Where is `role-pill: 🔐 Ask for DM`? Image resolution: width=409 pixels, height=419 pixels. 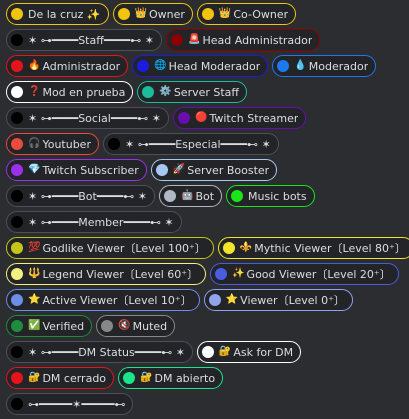
role-pill: 🔐 Ask for DM is located at coordinates (249, 352).